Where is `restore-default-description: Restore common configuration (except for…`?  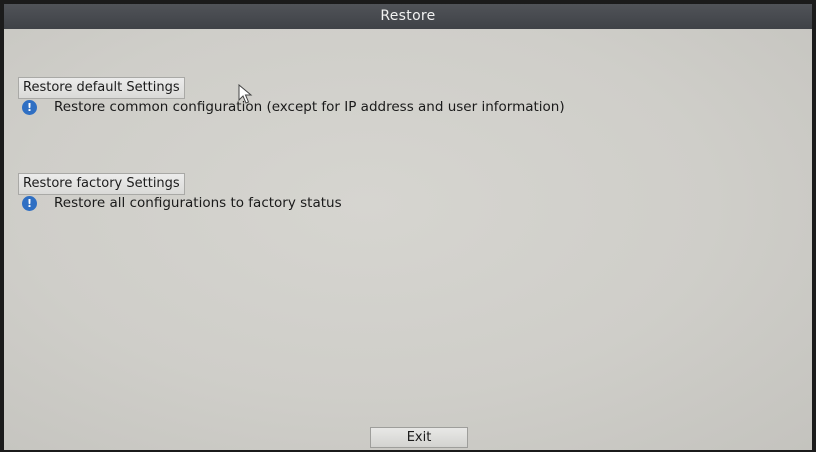 restore-default-description: Restore common configuration (except for… is located at coordinates (309, 107).